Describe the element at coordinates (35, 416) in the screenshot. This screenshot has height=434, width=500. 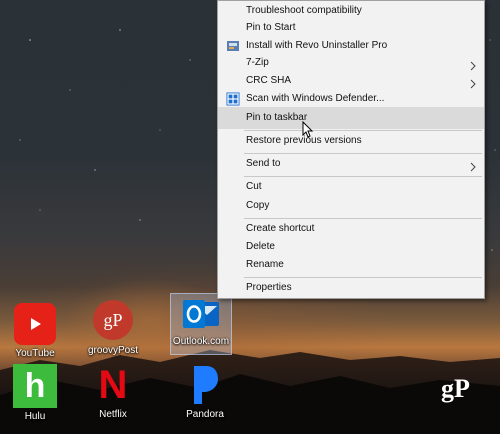
I see `desktop-icon-label: Hulu` at that location.